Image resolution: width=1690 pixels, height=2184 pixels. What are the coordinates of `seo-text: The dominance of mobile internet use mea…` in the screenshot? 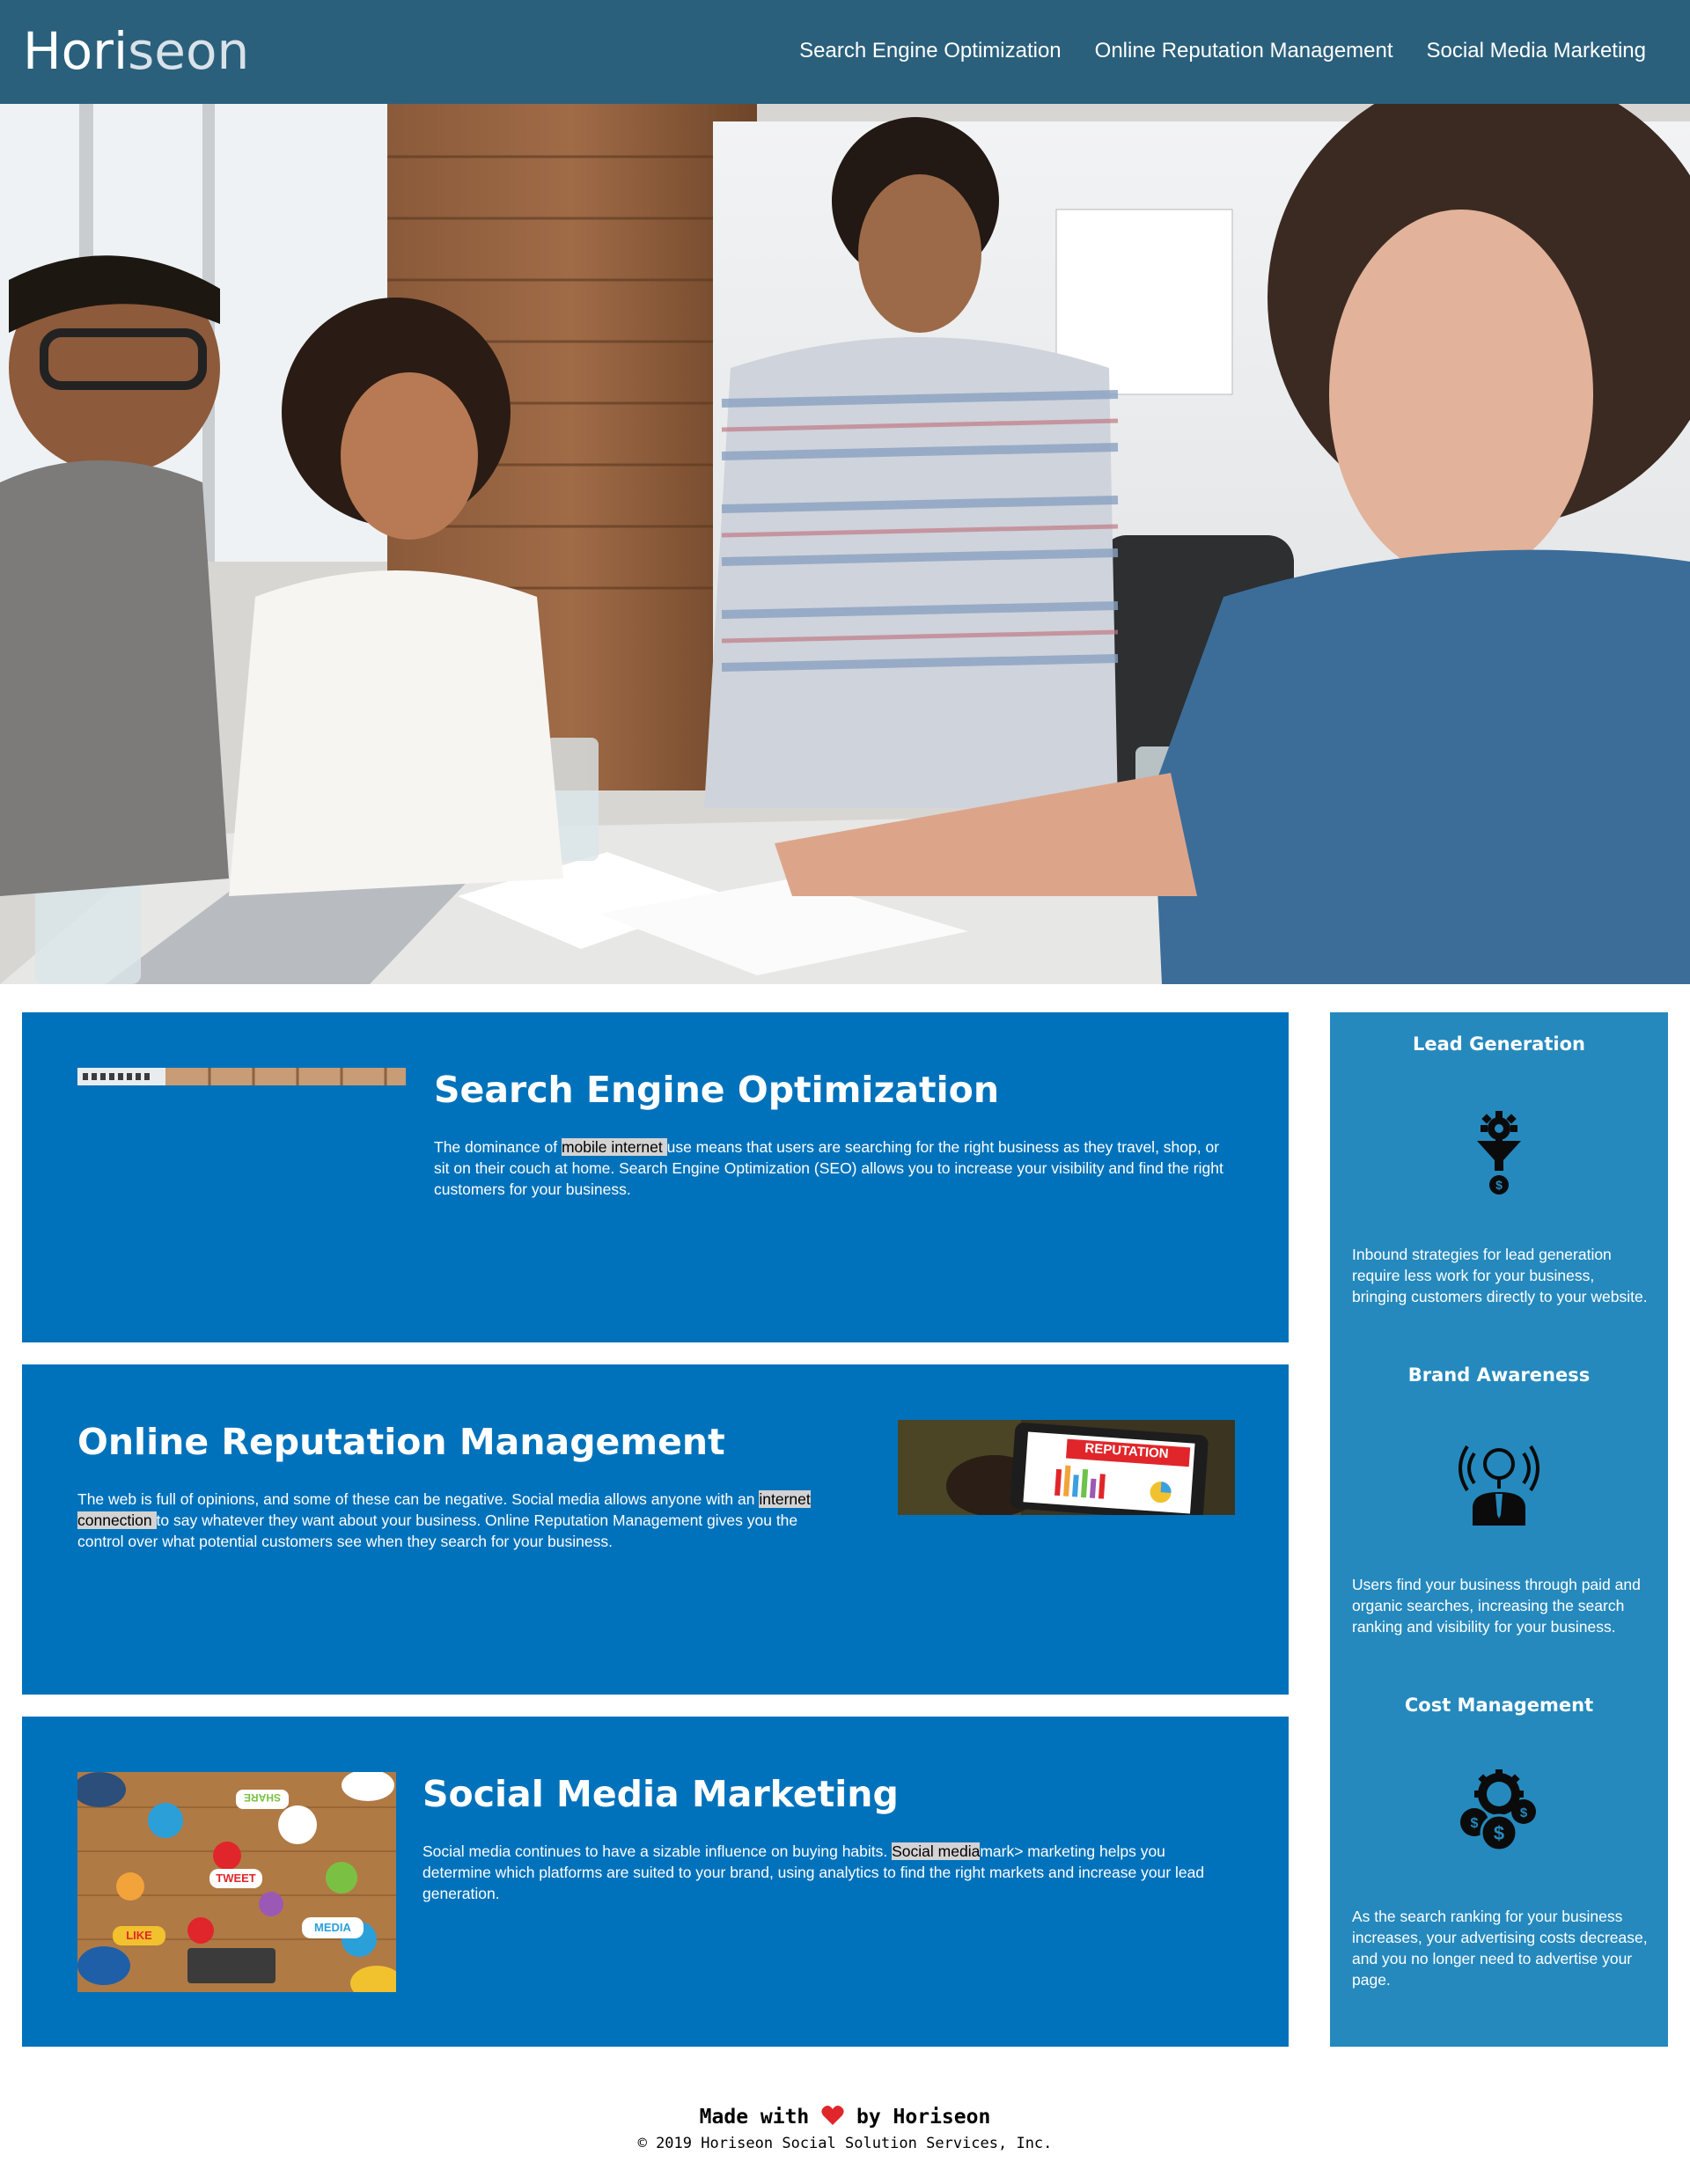 It's located at (835, 1168).